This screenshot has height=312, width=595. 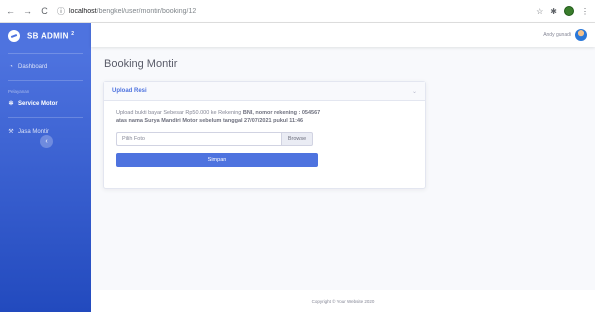 I want to click on sidebar-item-label: Jasa Montir, so click(x=34, y=131).